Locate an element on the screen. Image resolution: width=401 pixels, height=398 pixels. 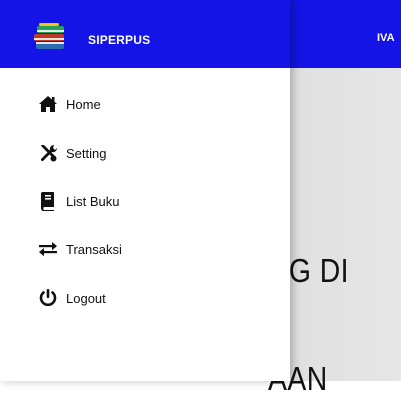
menu-item-home: Home is located at coordinates (145, 104).